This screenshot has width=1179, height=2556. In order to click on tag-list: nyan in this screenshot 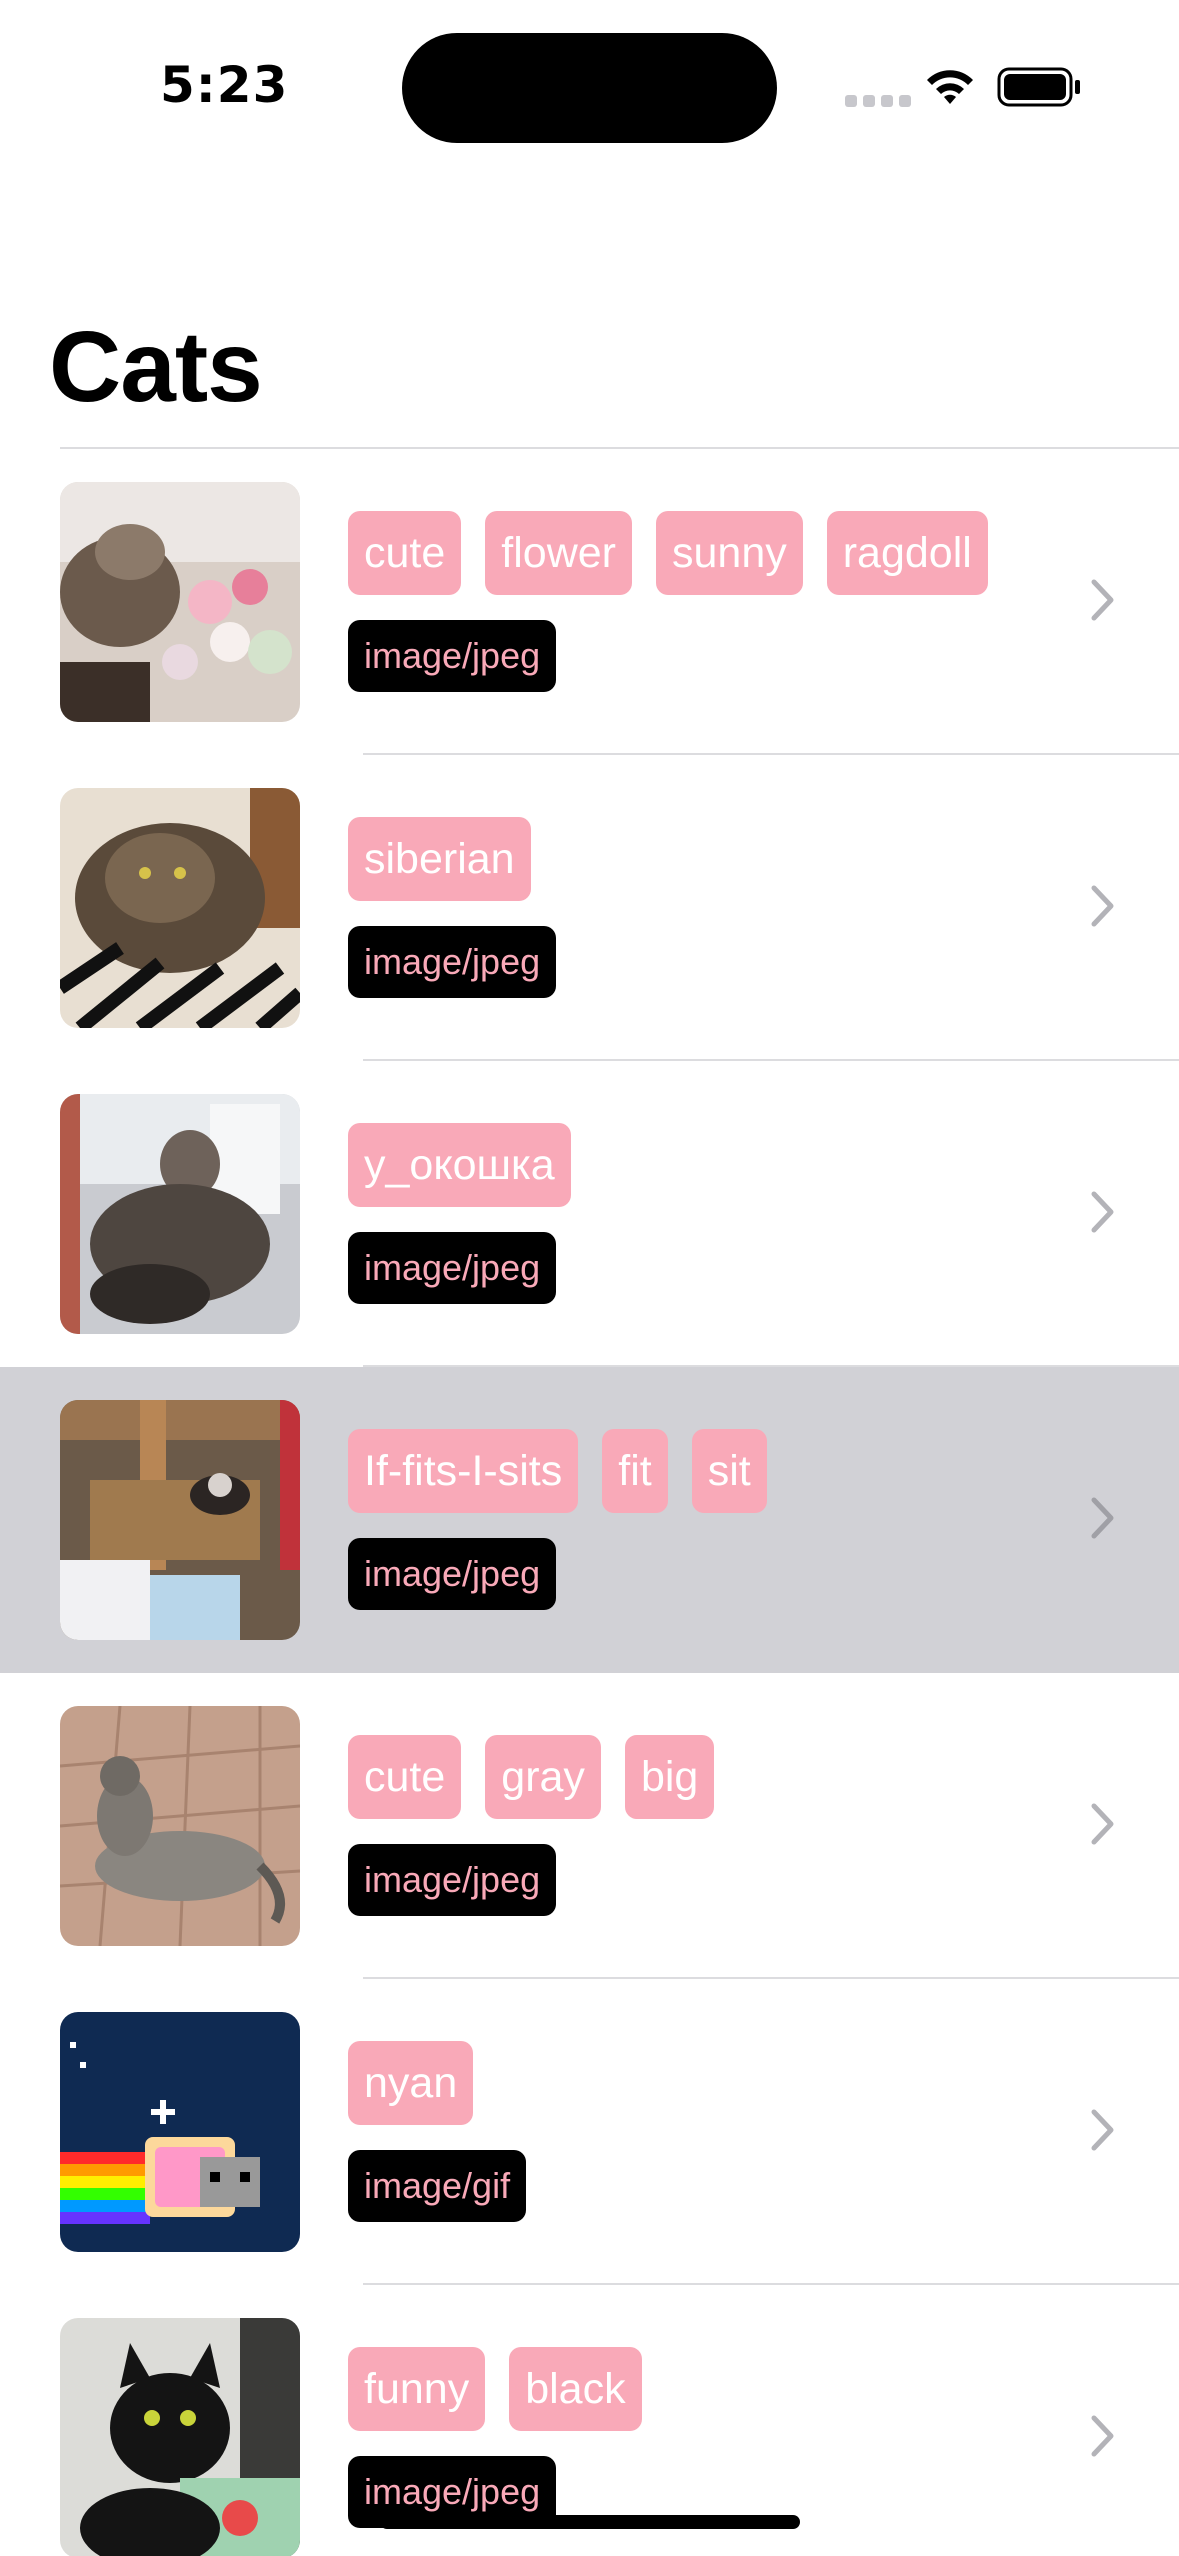, I will do `click(670, 2083)`.